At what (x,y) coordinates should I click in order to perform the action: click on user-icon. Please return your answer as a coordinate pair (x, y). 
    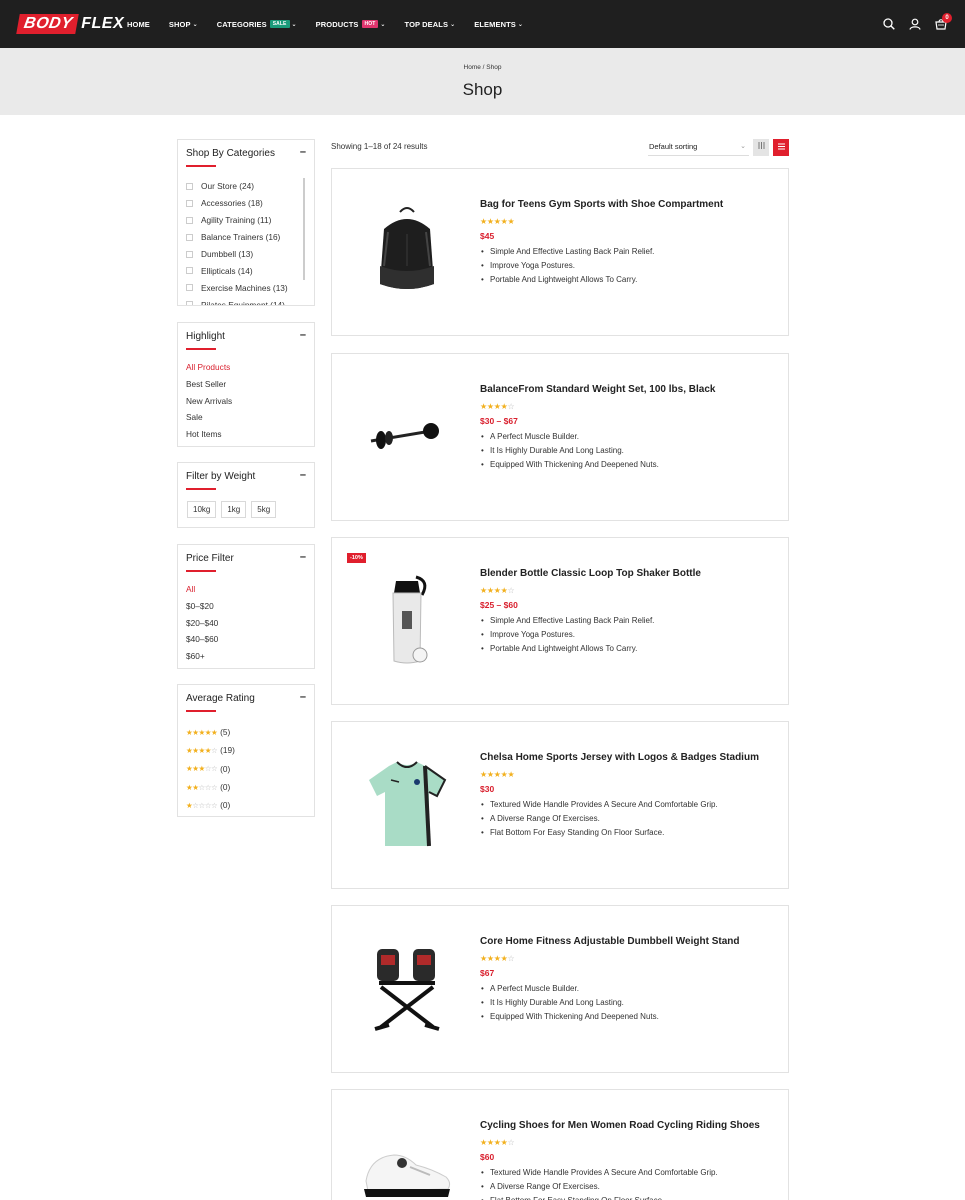
    Looking at the image, I should click on (915, 24).